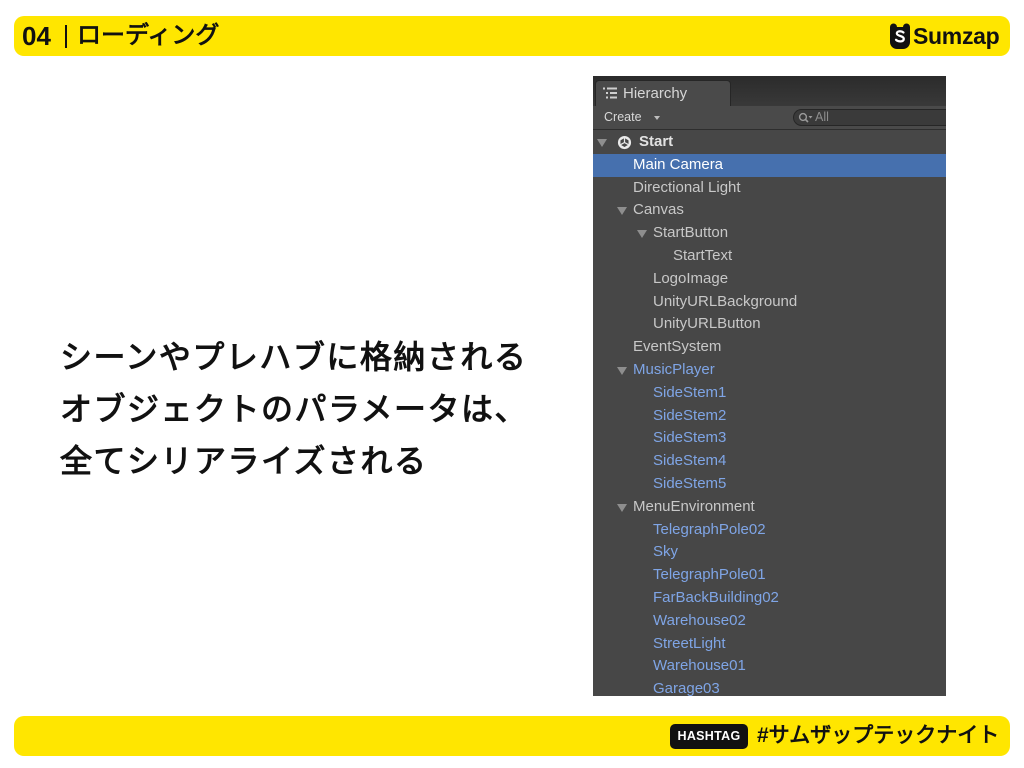  Describe the element at coordinates (655, 93) in the screenshot. I see `tab-label: Hierarchy` at that location.